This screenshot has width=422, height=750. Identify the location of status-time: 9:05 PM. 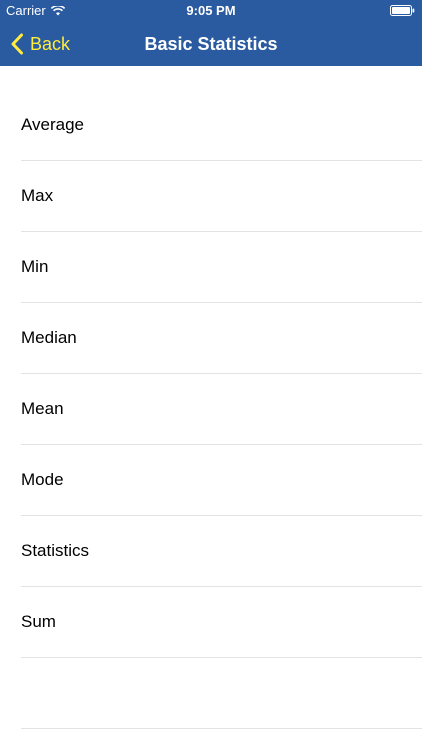
(211, 10).